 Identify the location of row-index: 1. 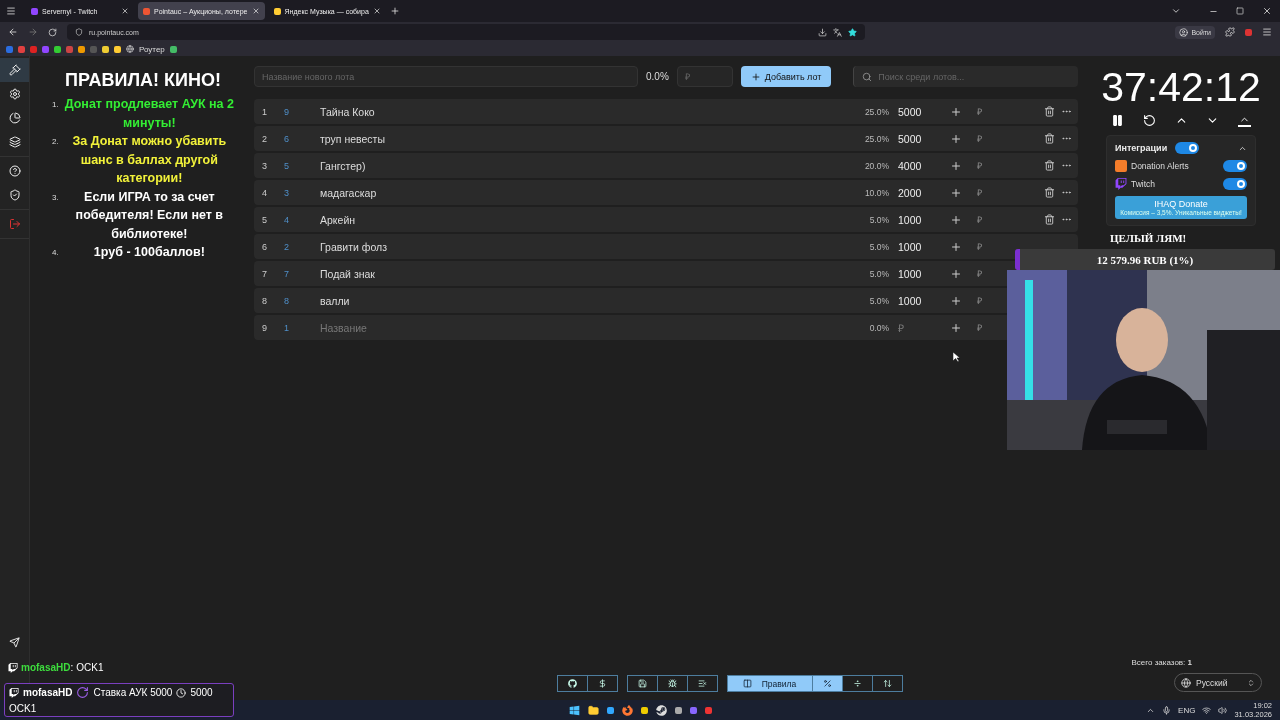
(264, 111).